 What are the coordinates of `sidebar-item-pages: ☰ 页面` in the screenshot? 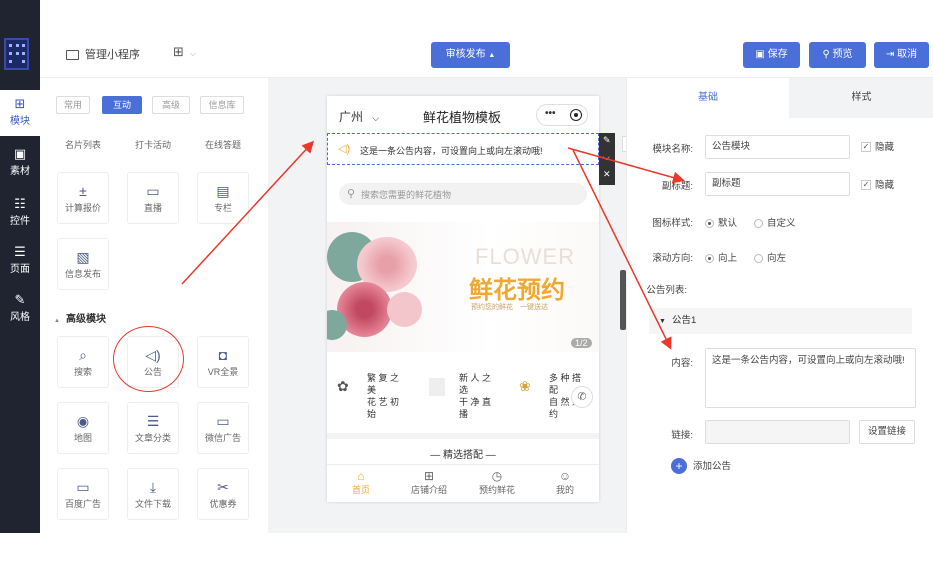 It's located at (20, 261).